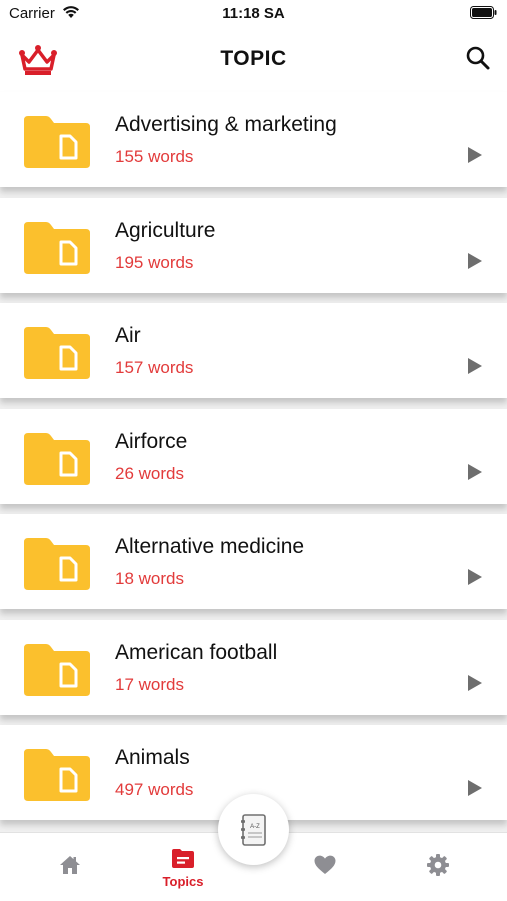 This screenshot has width=507, height=901. Describe the element at coordinates (196, 652) in the screenshot. I see `topic-name: American football` at that location.